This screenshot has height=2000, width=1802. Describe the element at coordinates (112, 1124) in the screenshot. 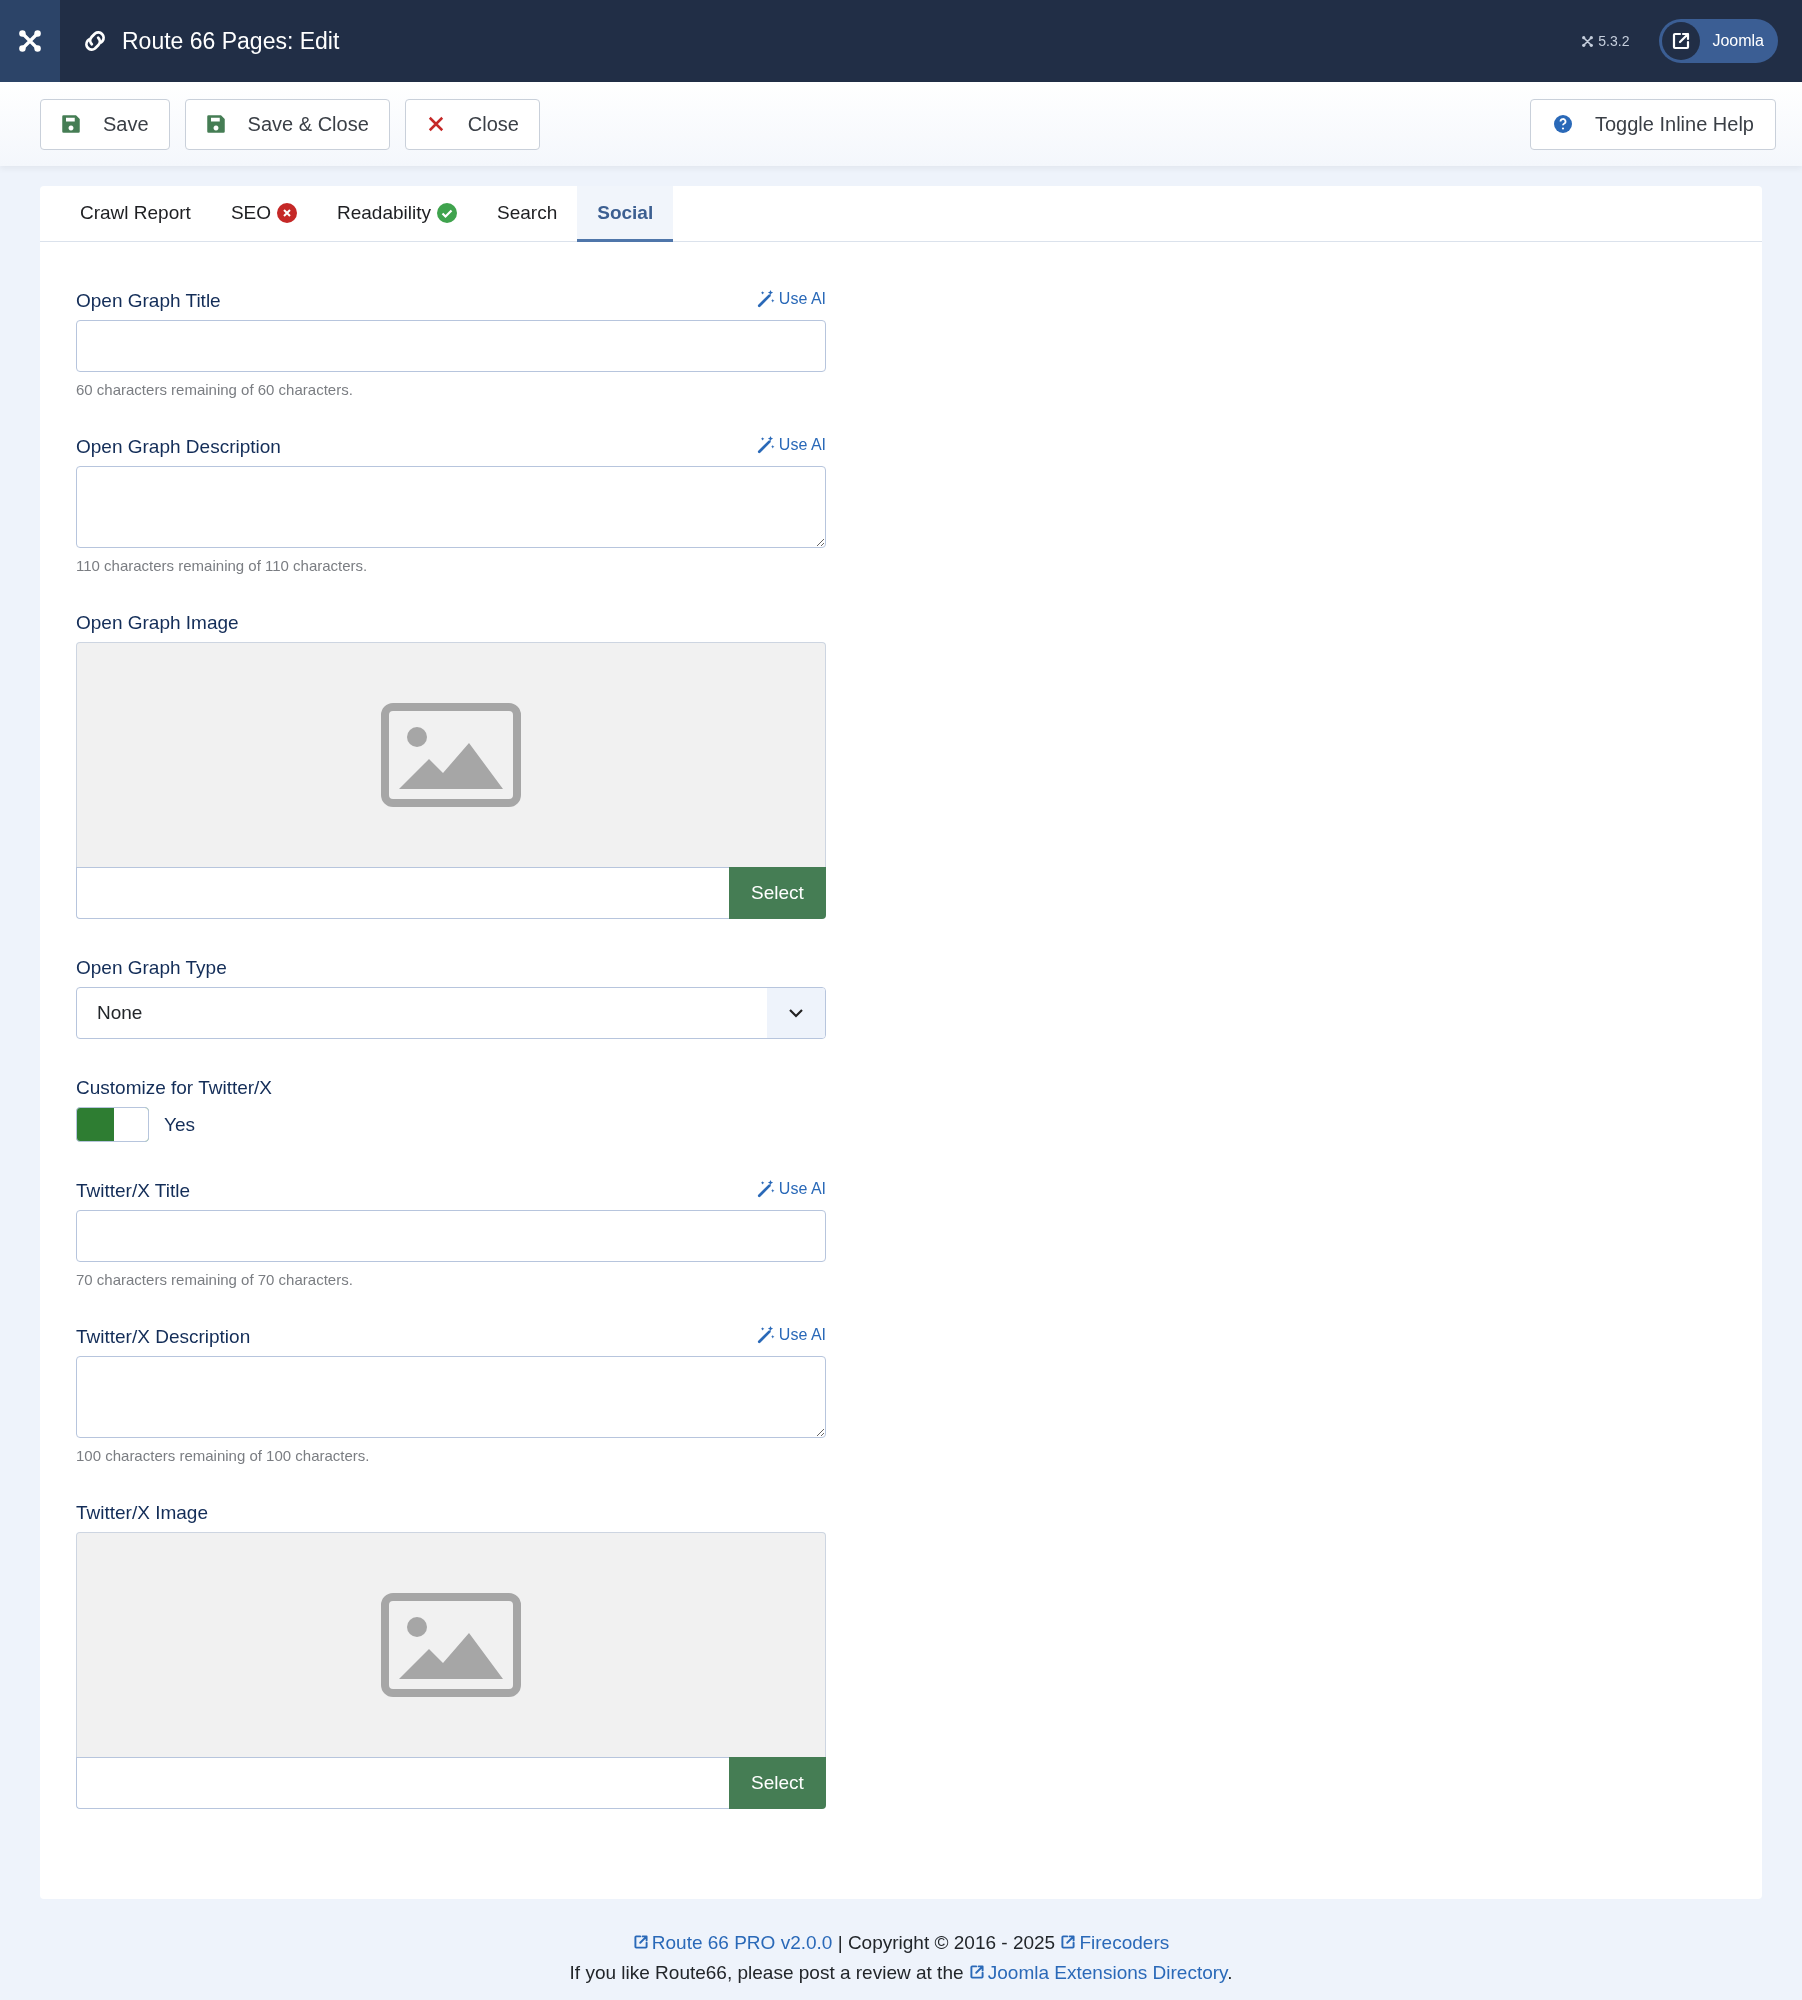

I see `toggle-switch` at that location.